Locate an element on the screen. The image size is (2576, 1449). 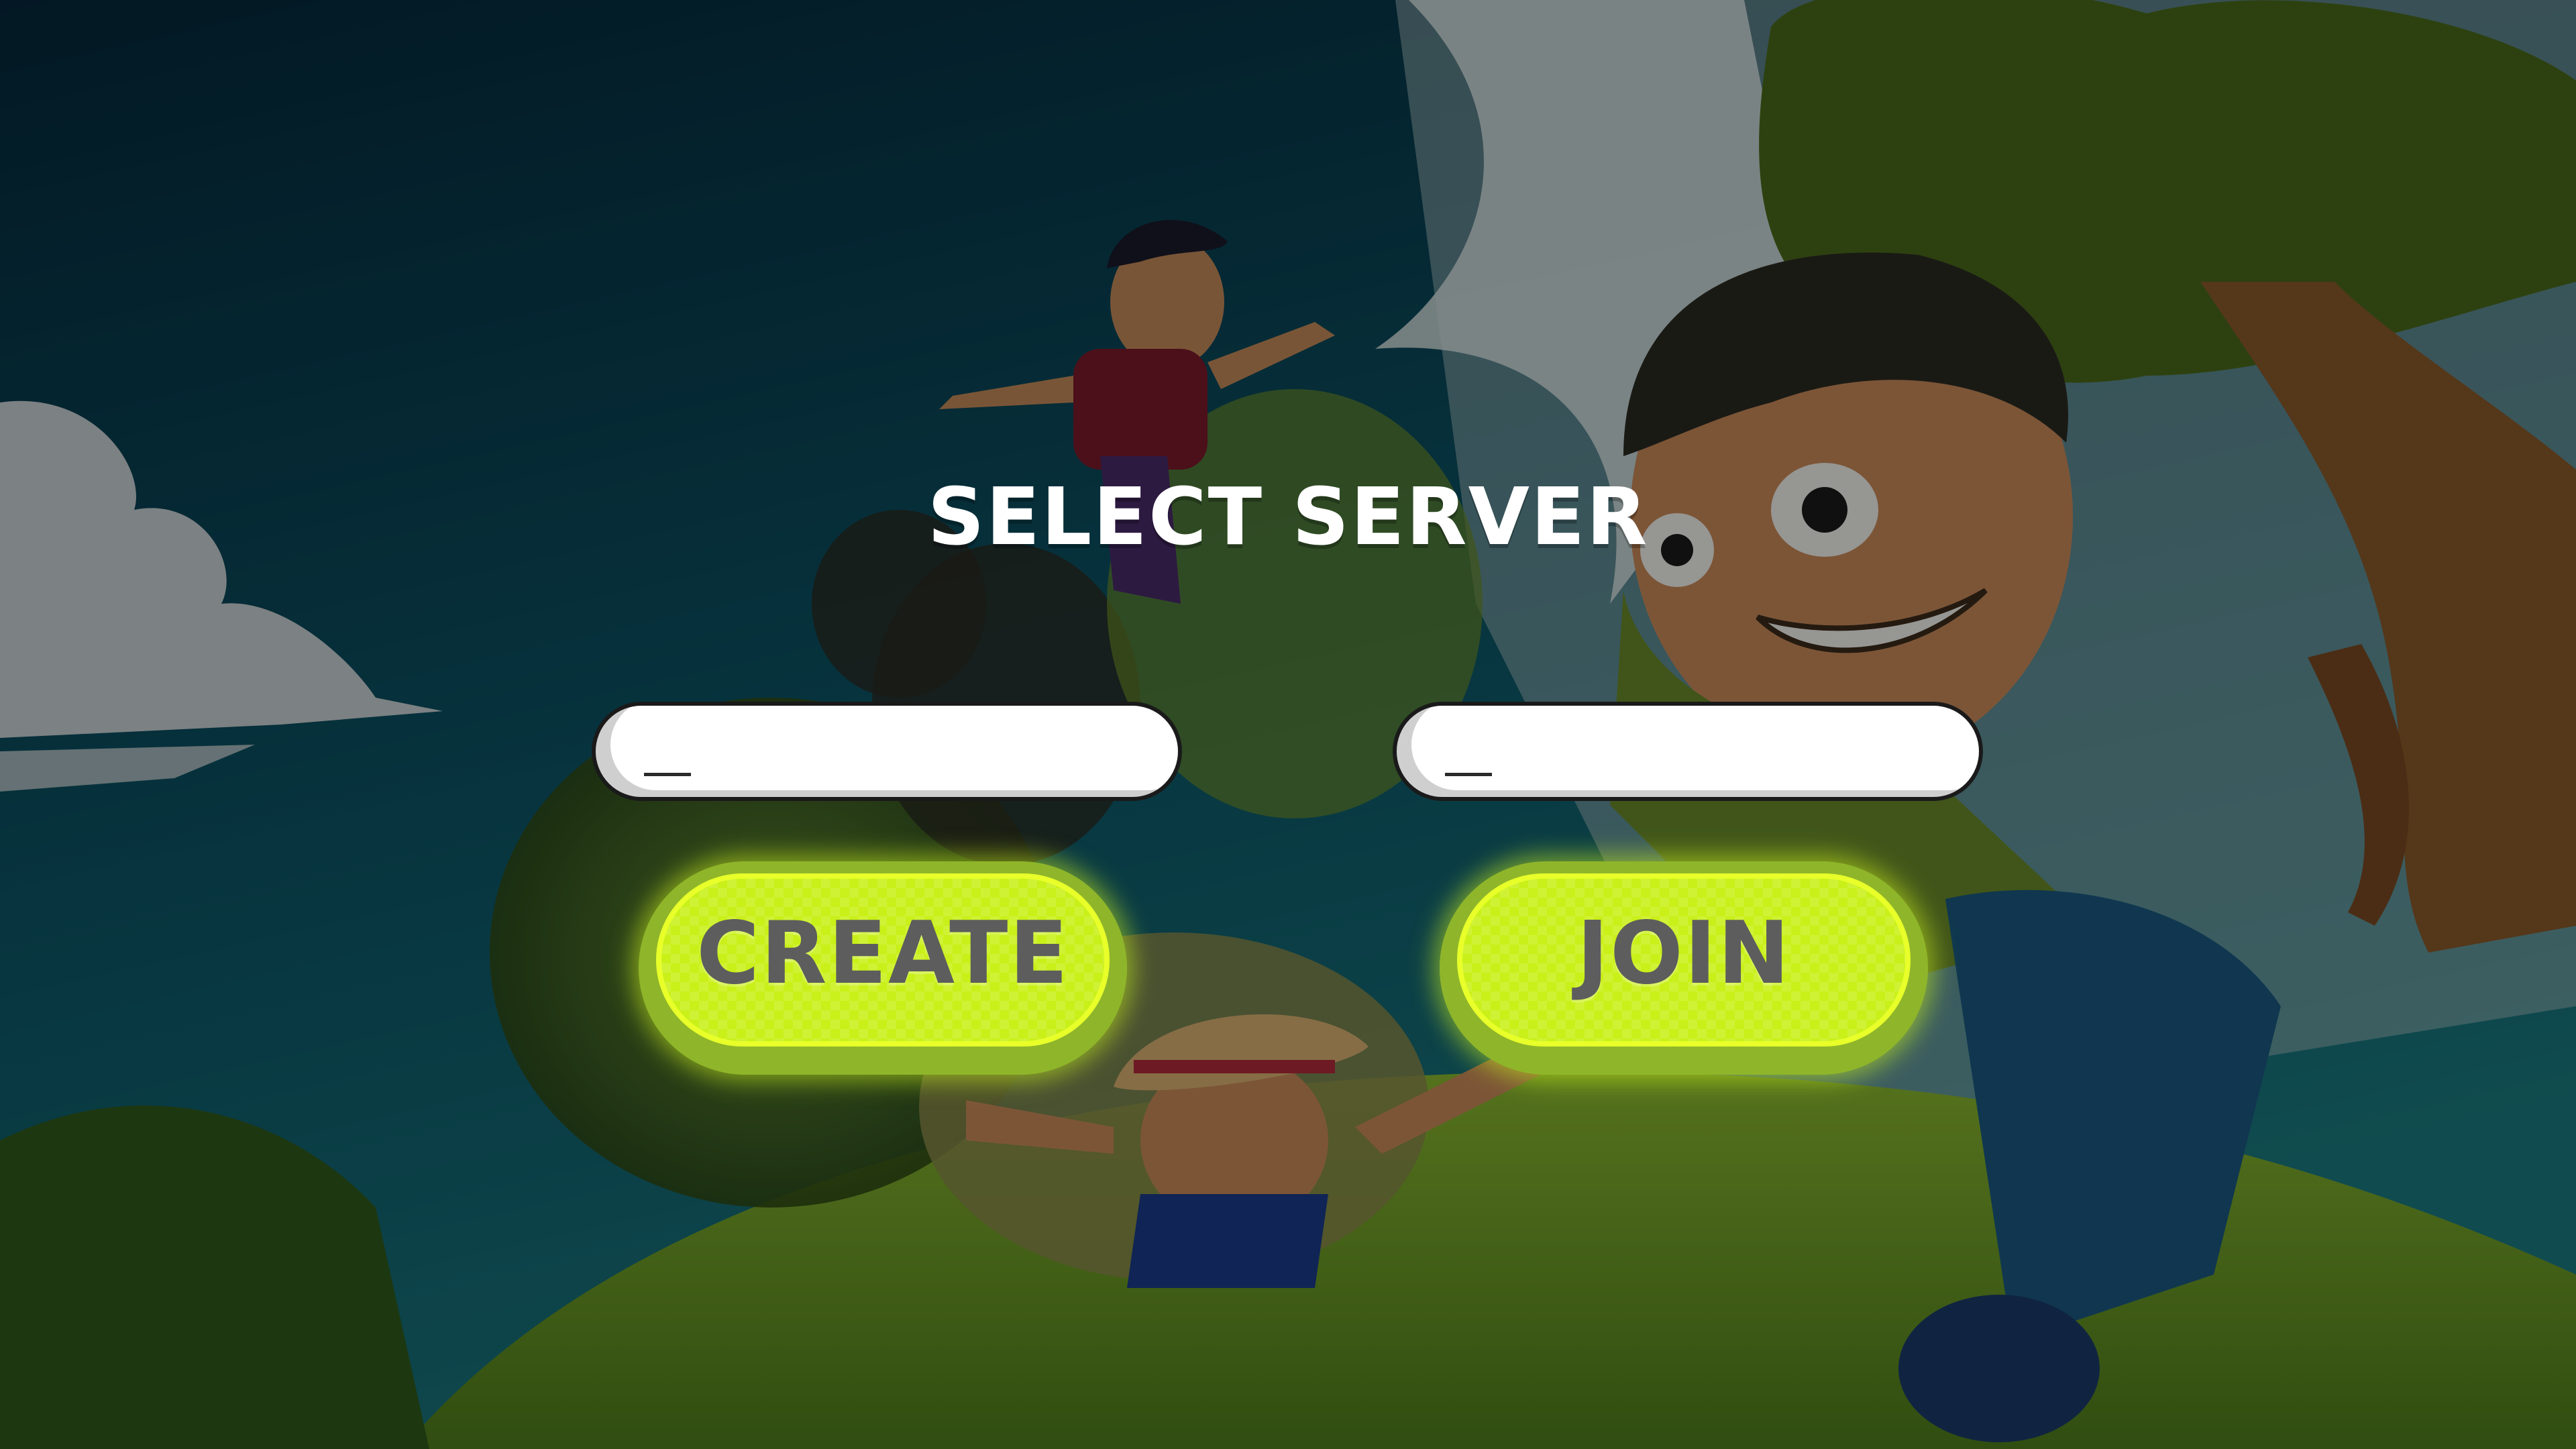
join-server-field is located at coordinates (1688, 751).